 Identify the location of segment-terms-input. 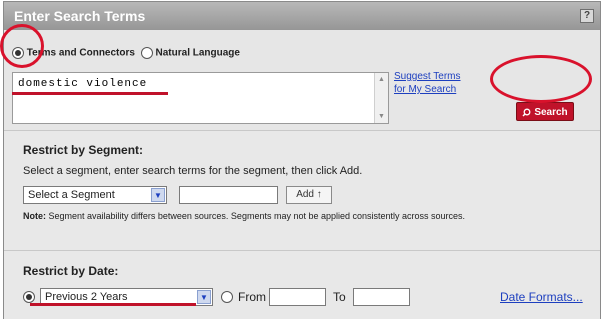
(228, 195).